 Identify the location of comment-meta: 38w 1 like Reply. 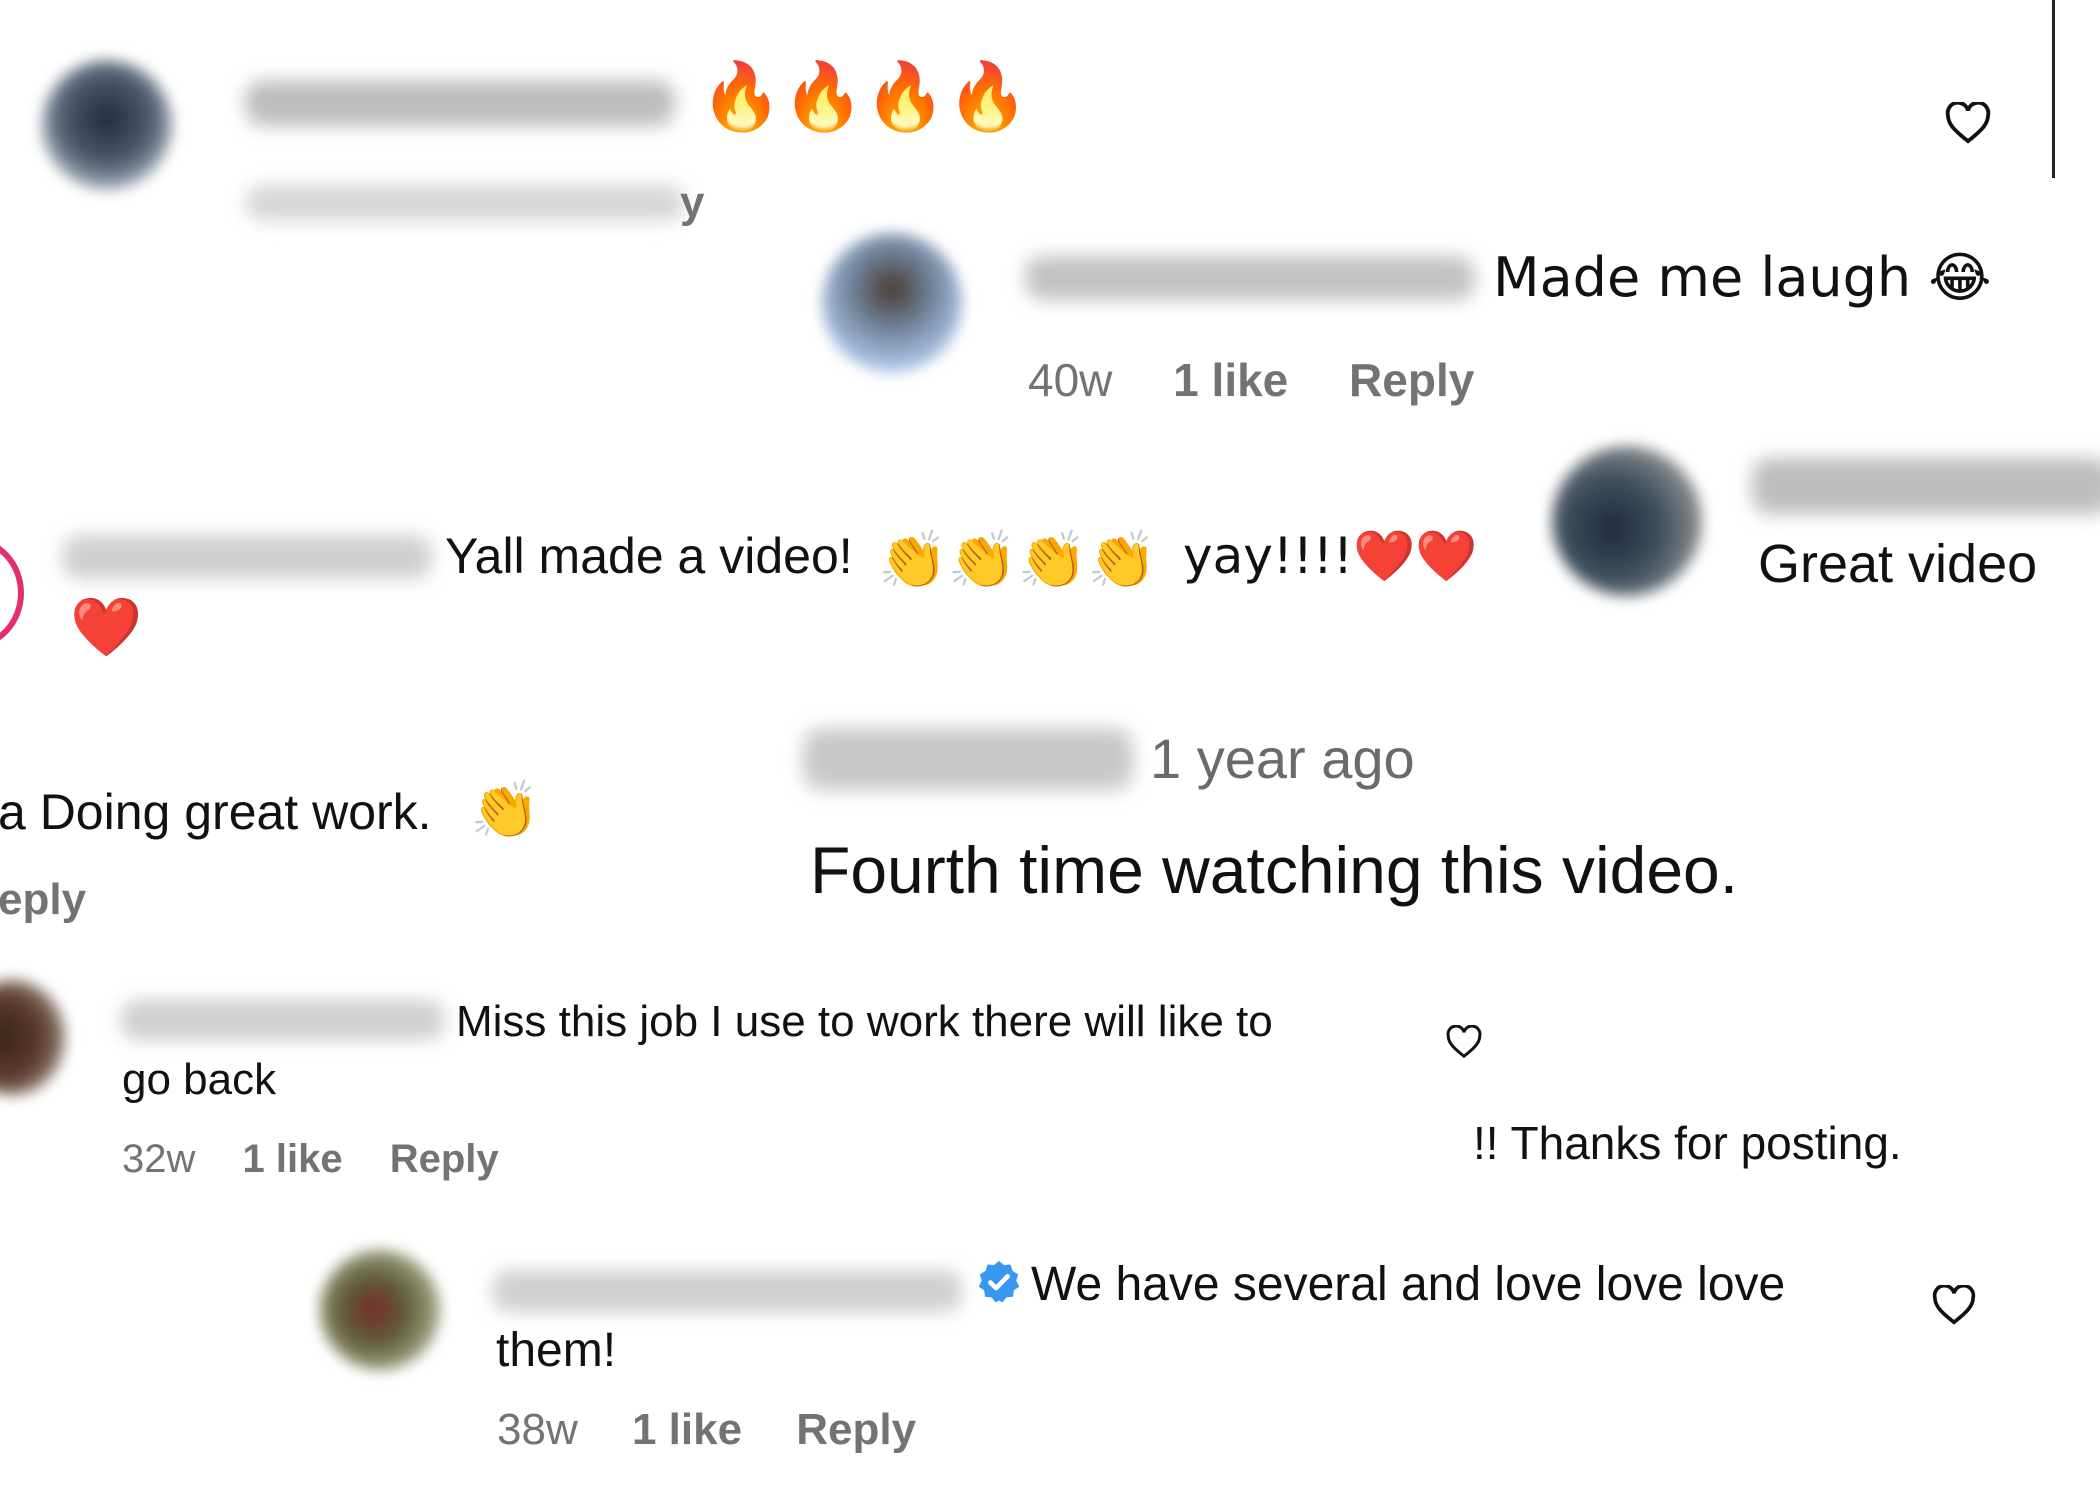
(706, 1430).